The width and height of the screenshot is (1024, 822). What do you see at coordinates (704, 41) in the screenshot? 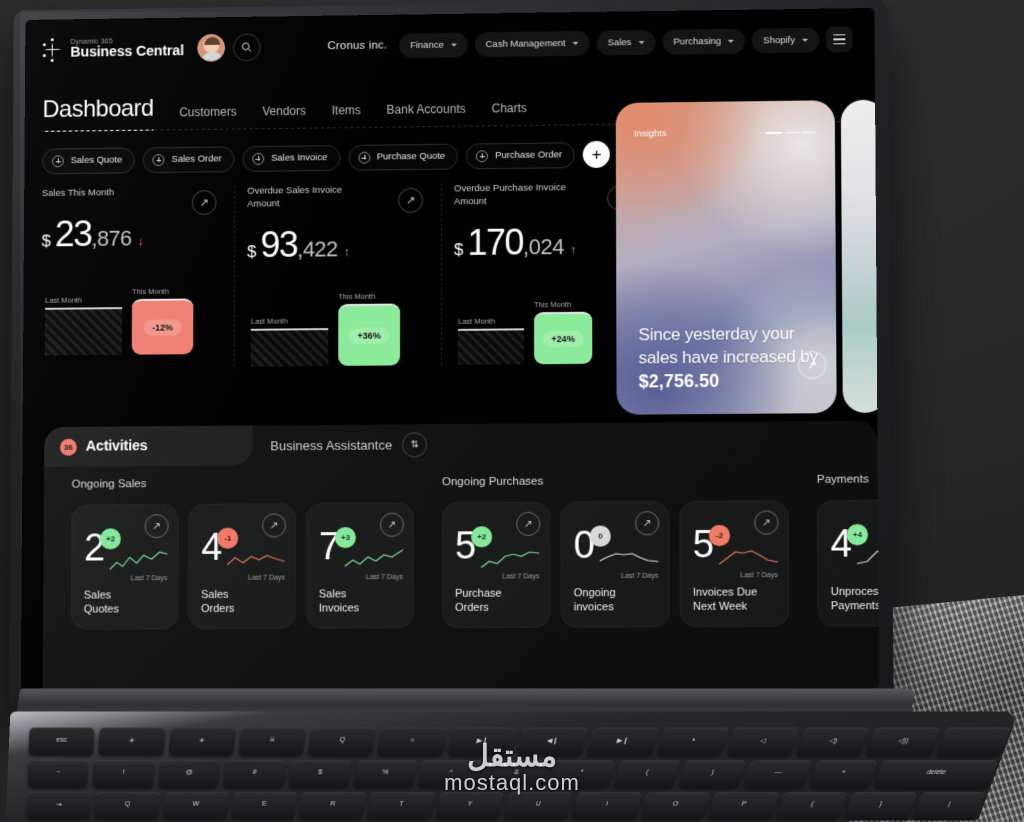
I see `menu-purchasing: Purchasing` at bounding box center [704, 41].